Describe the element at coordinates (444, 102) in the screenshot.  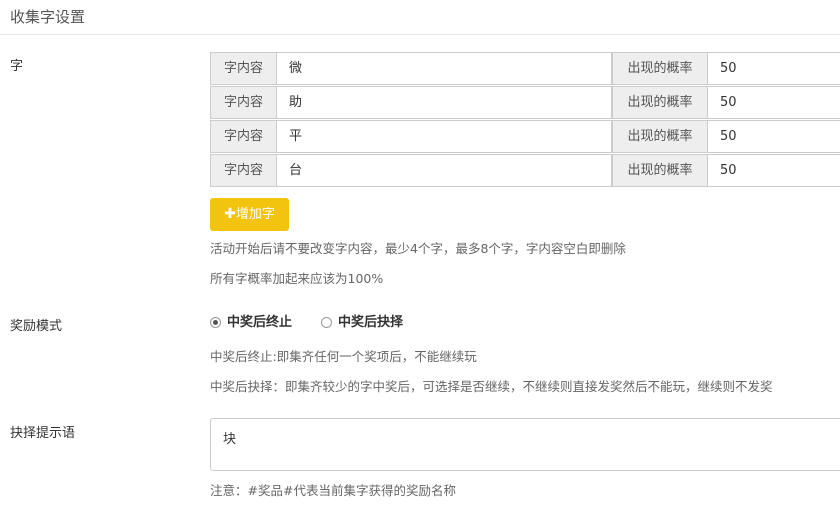
I see `char-content-input: 助` at that location.